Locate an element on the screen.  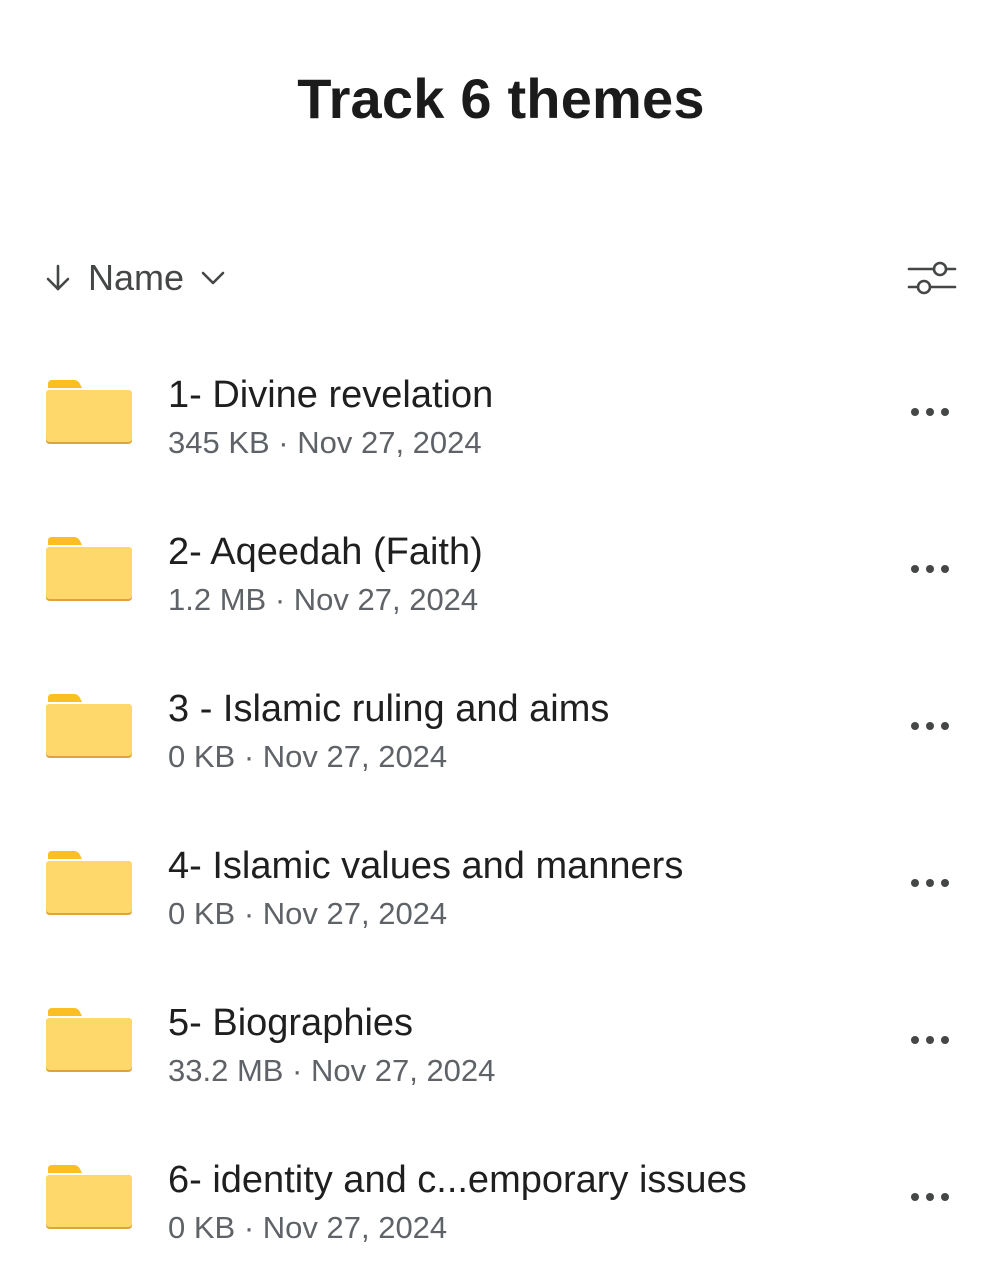
sort-by-name-button: Name is located at coordinates (135, 278).